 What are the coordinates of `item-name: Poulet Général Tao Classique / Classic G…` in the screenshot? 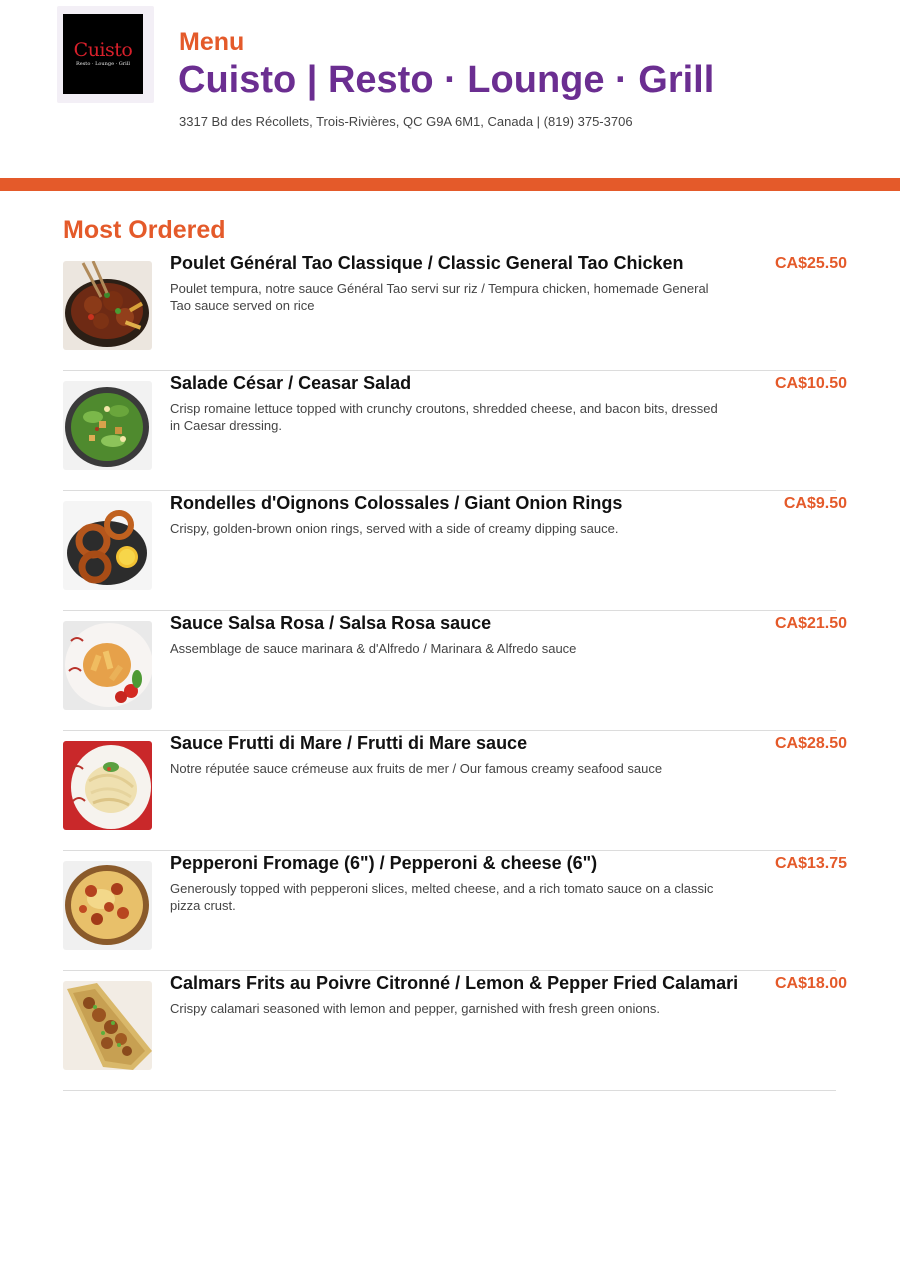 It's located at (427, 263).